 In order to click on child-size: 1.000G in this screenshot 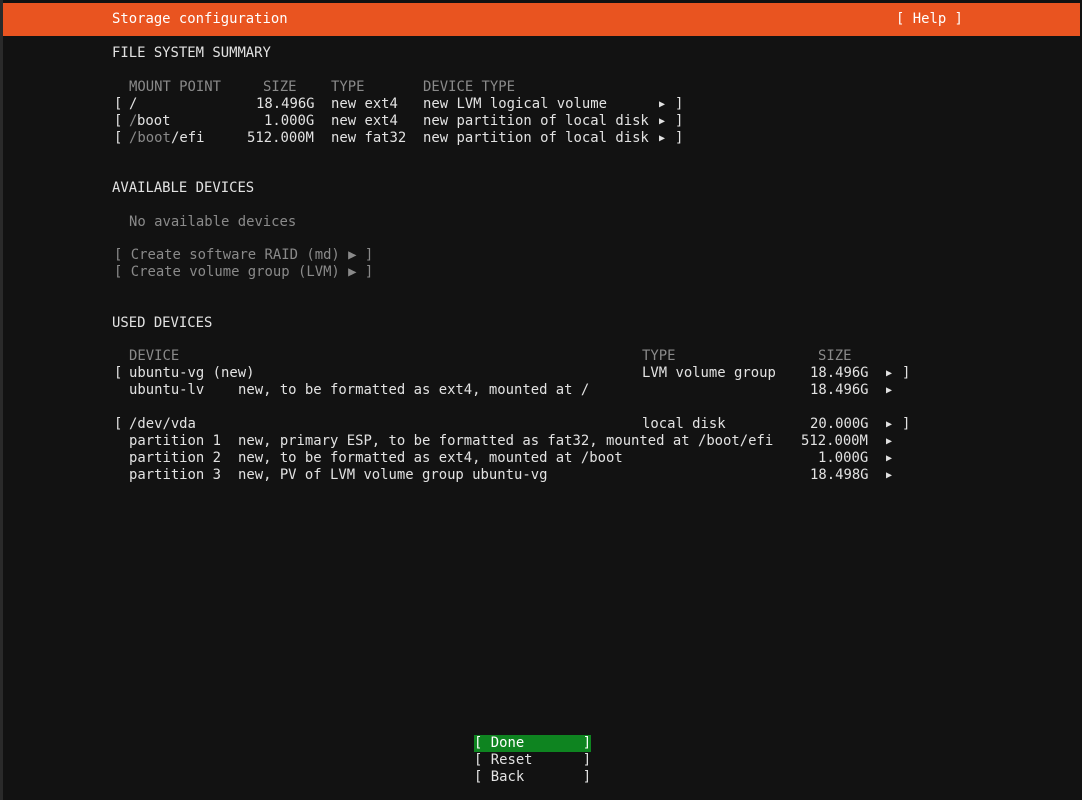, I will do `click(843, 458)`.